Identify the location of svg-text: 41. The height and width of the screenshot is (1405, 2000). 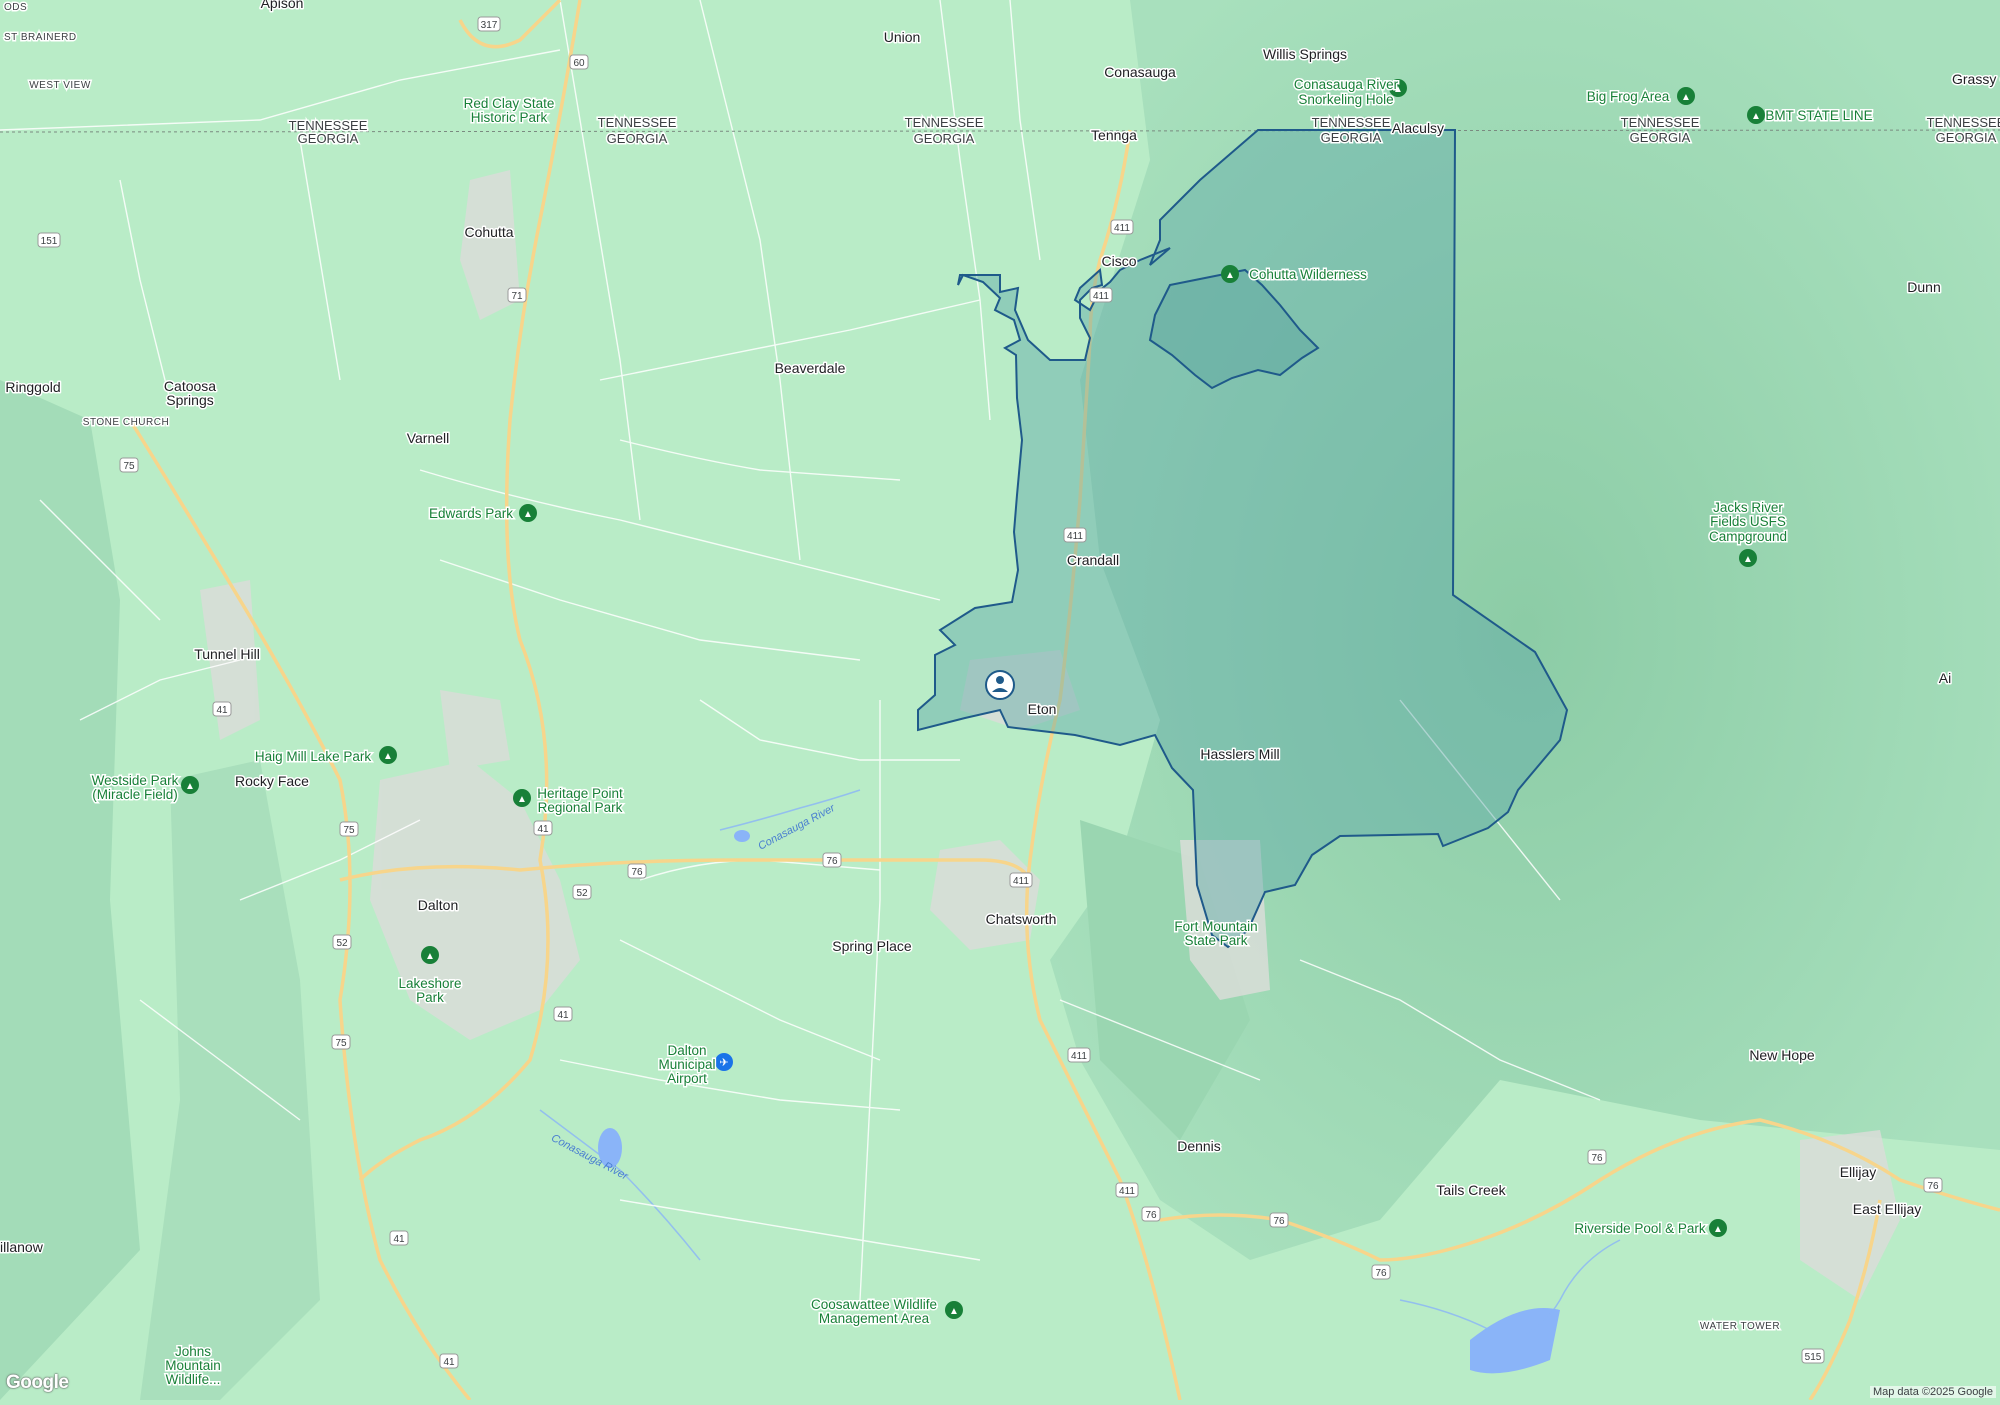
(399, 1239).